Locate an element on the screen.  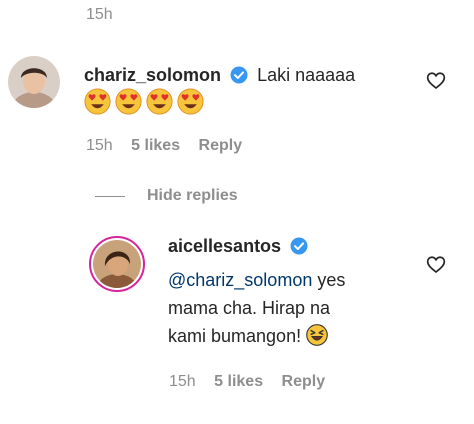
laughing-squint-emoji-icon is located at coordinates (317, 335).